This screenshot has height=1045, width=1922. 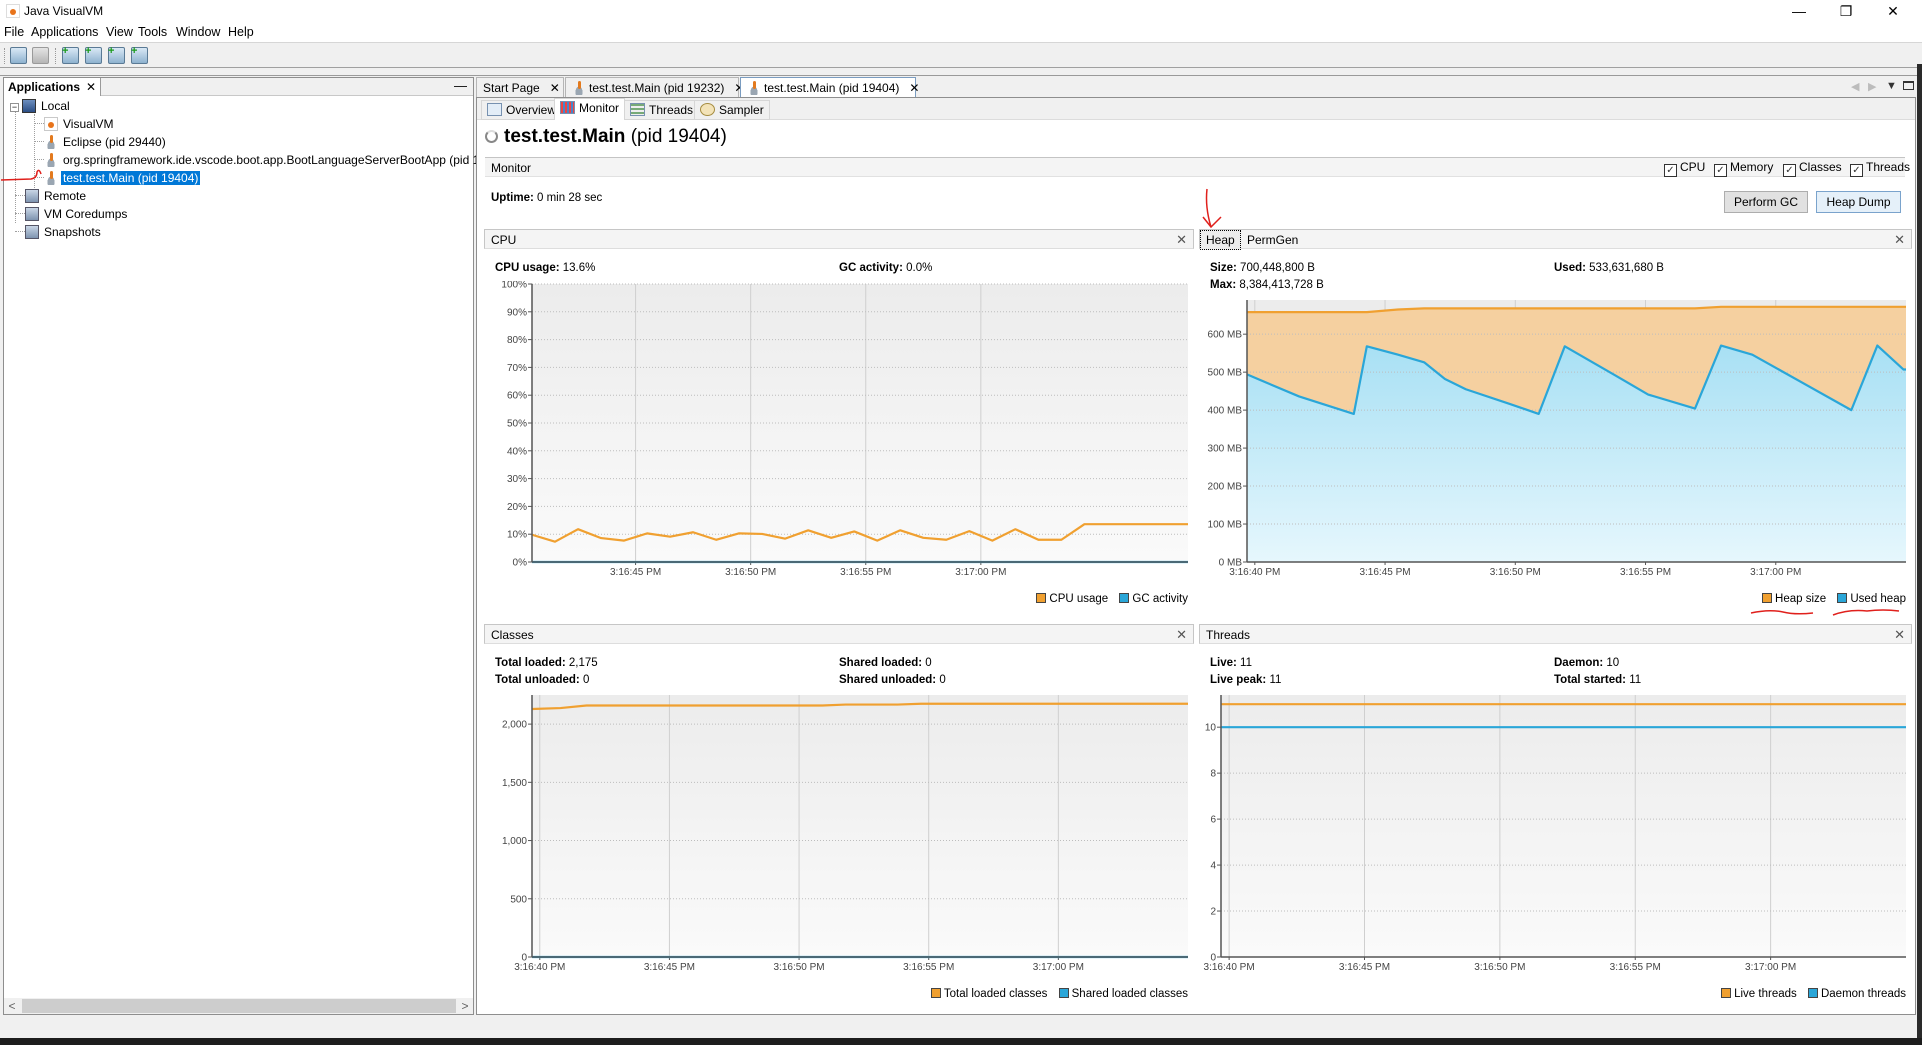 I want to click on heap-used-stat: Used: 533,631,680 B, so click(x=1609, y=268).